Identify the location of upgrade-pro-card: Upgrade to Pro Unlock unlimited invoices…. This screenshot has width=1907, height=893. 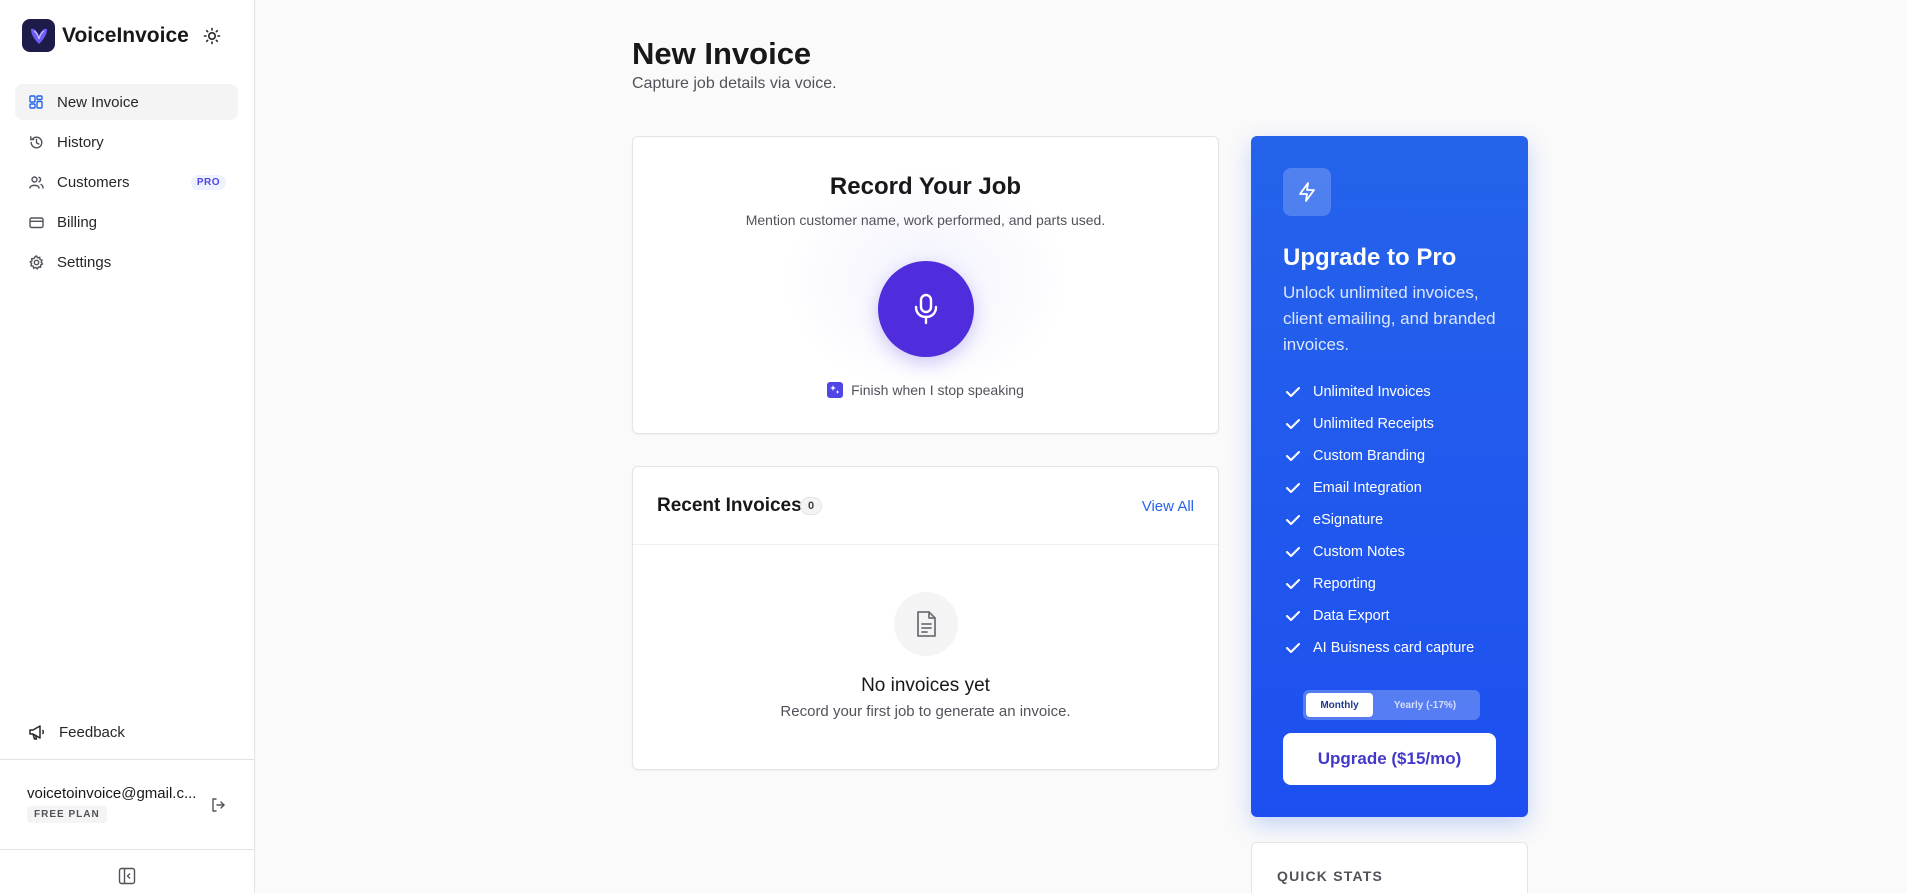
(1389, 476).